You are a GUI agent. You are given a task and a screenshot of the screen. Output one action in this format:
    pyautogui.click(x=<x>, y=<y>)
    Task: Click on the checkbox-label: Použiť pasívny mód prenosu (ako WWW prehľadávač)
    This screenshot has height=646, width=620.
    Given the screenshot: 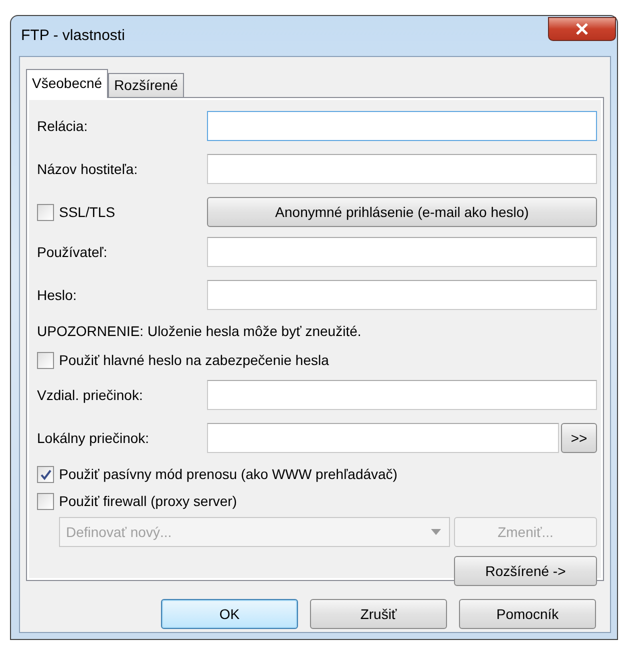 What is the action you would take?
    pyautogui.click(x=228, y=474)
    